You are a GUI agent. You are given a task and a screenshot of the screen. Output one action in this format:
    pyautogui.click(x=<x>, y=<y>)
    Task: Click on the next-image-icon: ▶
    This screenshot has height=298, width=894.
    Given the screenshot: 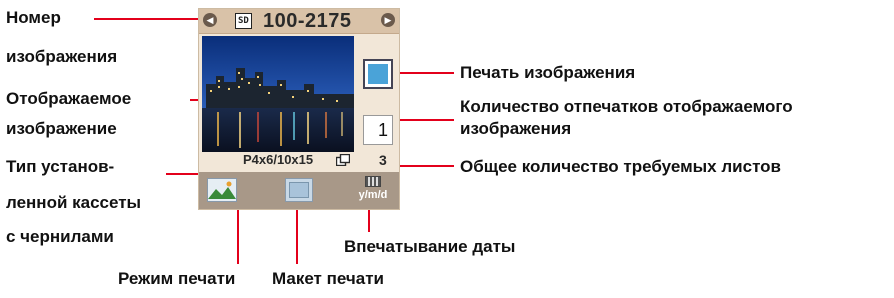 What is the action you would take?
    pyautogui.click(x=388, y=20)
    